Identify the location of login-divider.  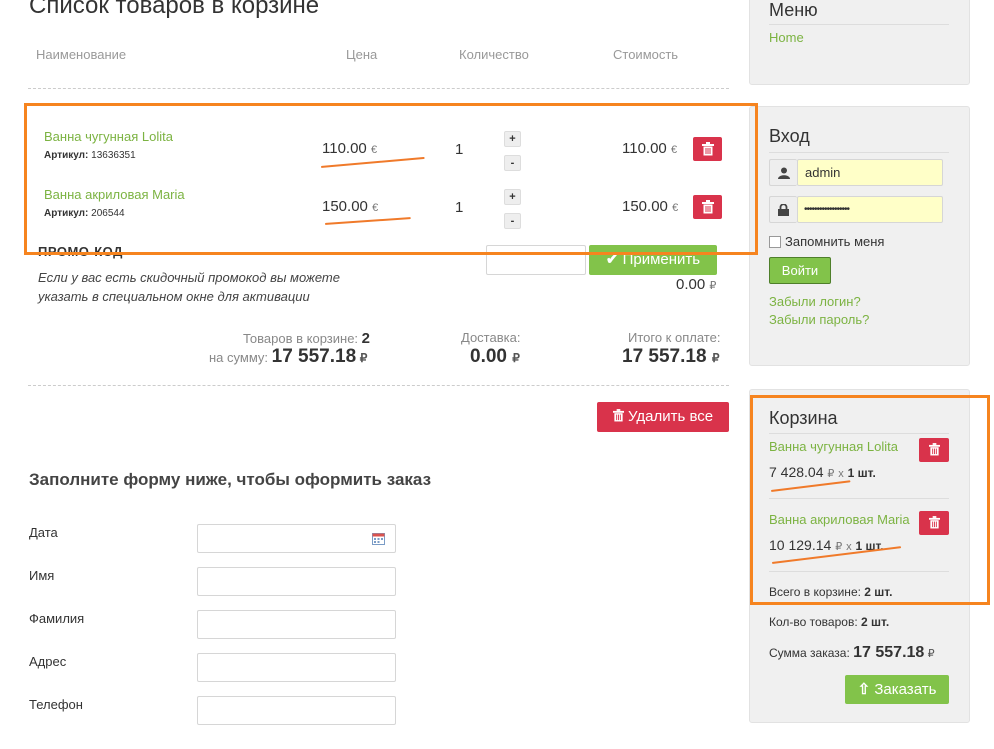
(859, 152).